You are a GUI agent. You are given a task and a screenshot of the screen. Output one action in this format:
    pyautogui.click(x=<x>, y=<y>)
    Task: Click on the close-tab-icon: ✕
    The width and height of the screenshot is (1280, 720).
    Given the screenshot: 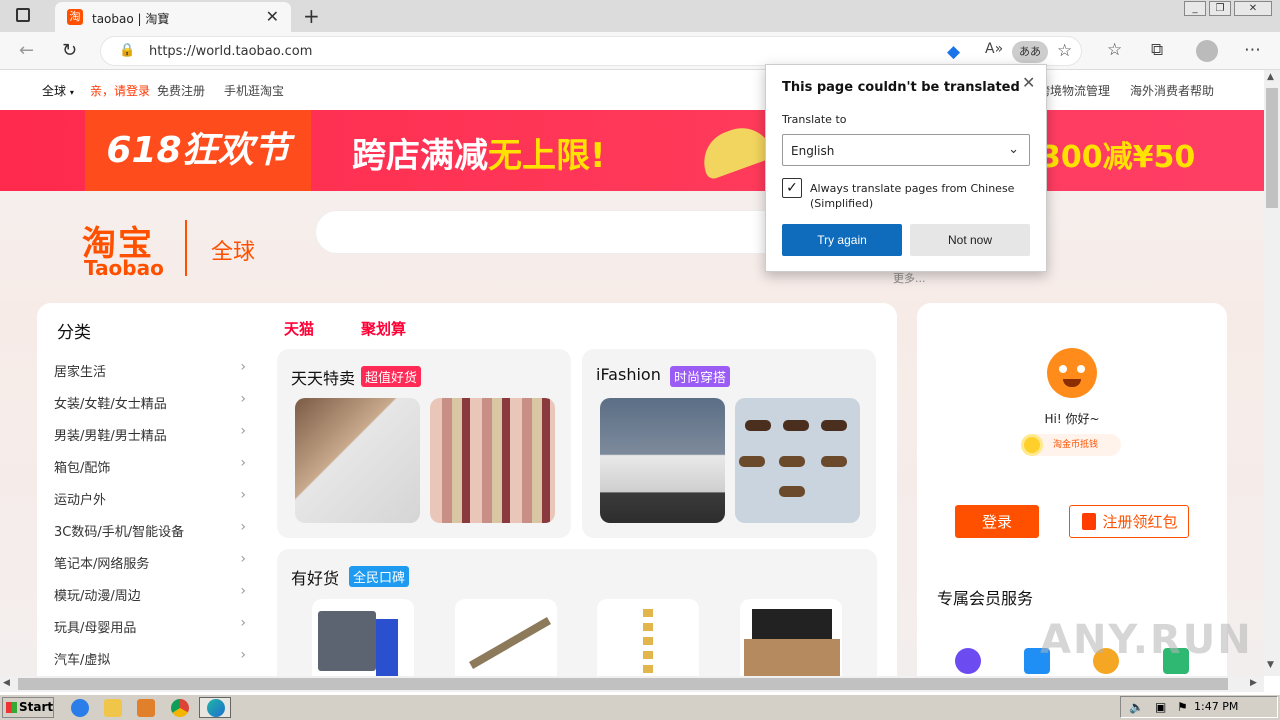 What is the action you would take?
    pyautogui.click(x=272, y=16)
    